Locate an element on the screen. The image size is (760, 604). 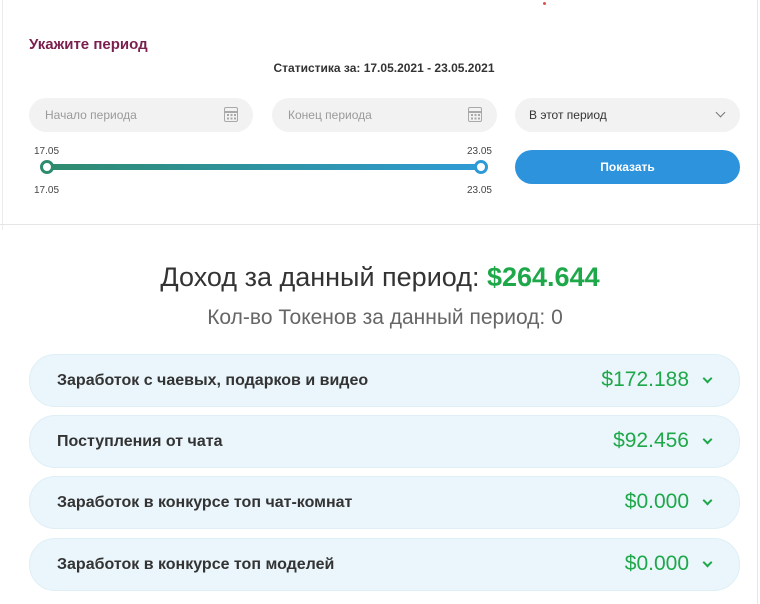
slider-bottom-left-label: 17.05 is located at coordinates (47, 190).